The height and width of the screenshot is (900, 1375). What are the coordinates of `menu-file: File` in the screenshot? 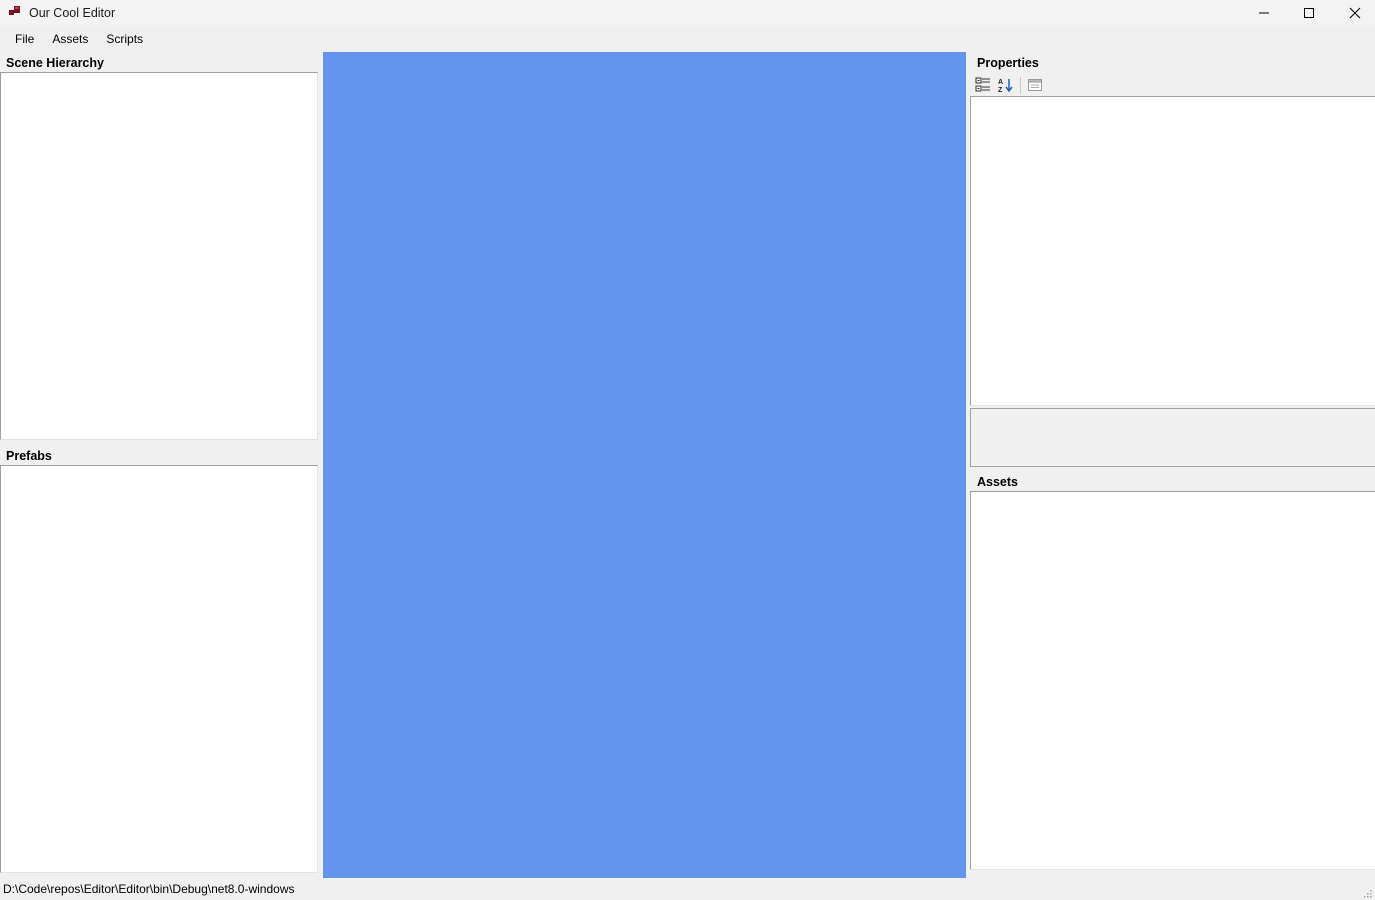 It's located at (24, 39).